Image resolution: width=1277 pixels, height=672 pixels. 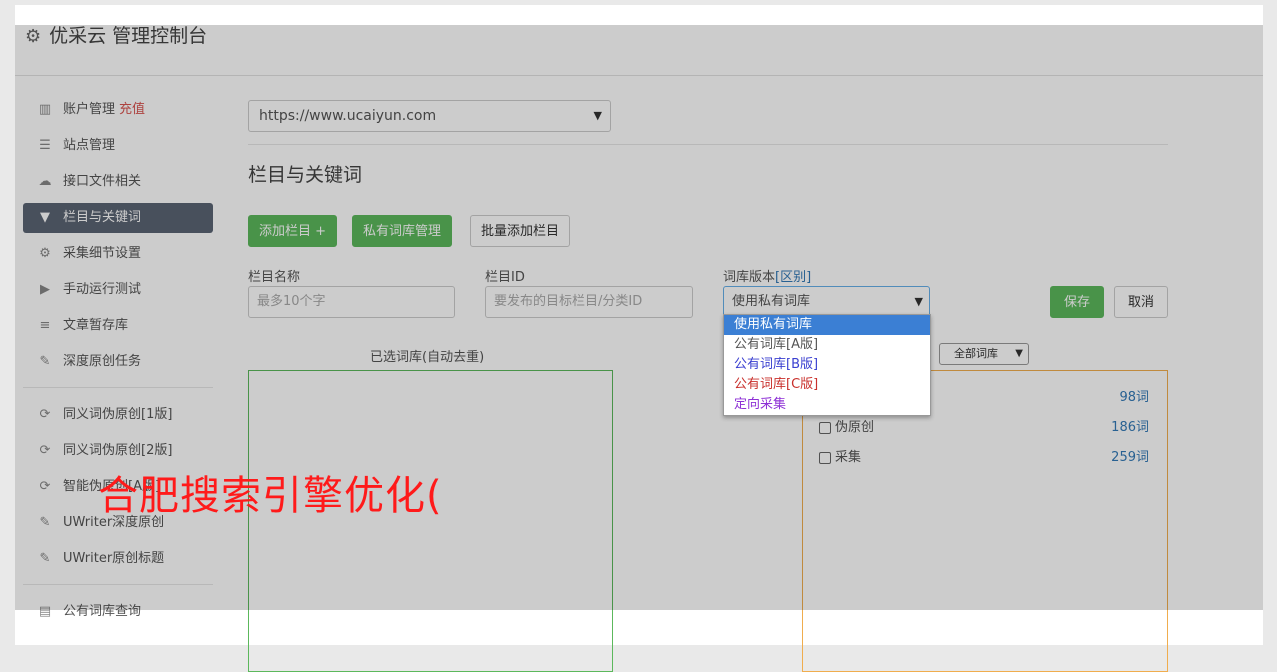 I want to click on option-public-b: 公有词库[B版], so click(x=827, y=365).